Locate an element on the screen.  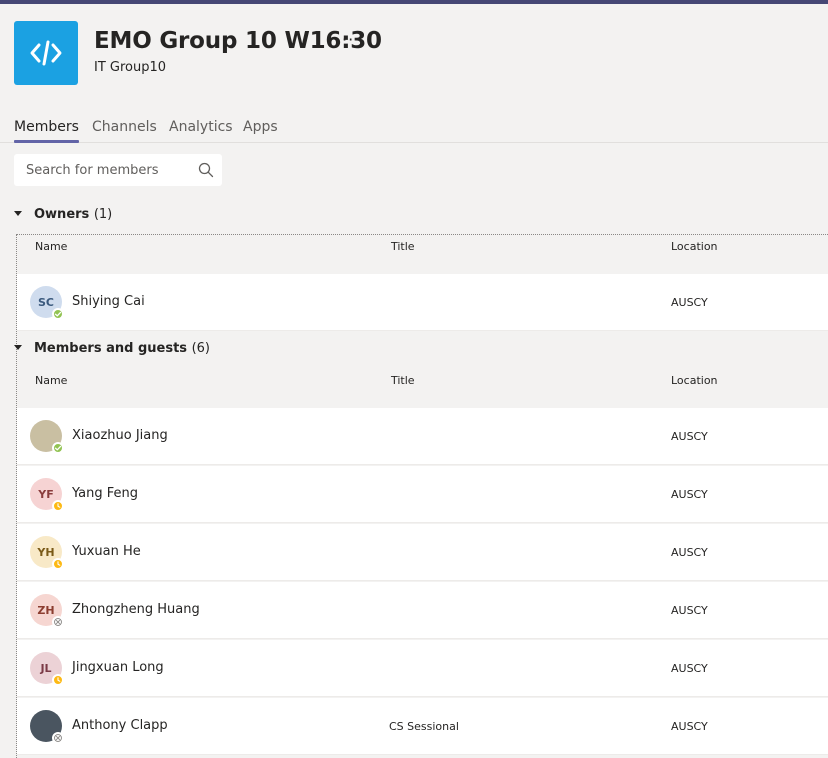
search-icon is located at coordinates (206, 170).